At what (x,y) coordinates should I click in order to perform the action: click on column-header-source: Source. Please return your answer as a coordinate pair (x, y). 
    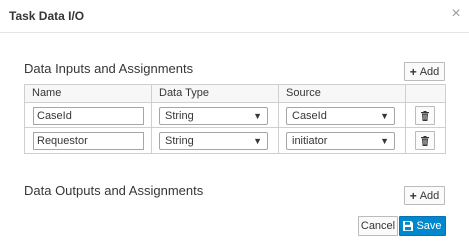
    Looking at the image, I should click on (341, 93).